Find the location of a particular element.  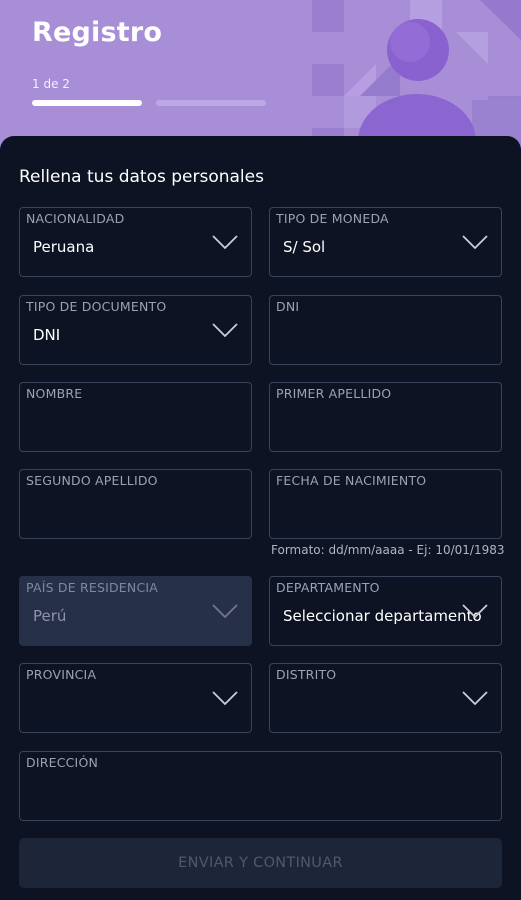

second-surname-label: SEGUNDO APELLIDO is located at coordinates (92, 480).